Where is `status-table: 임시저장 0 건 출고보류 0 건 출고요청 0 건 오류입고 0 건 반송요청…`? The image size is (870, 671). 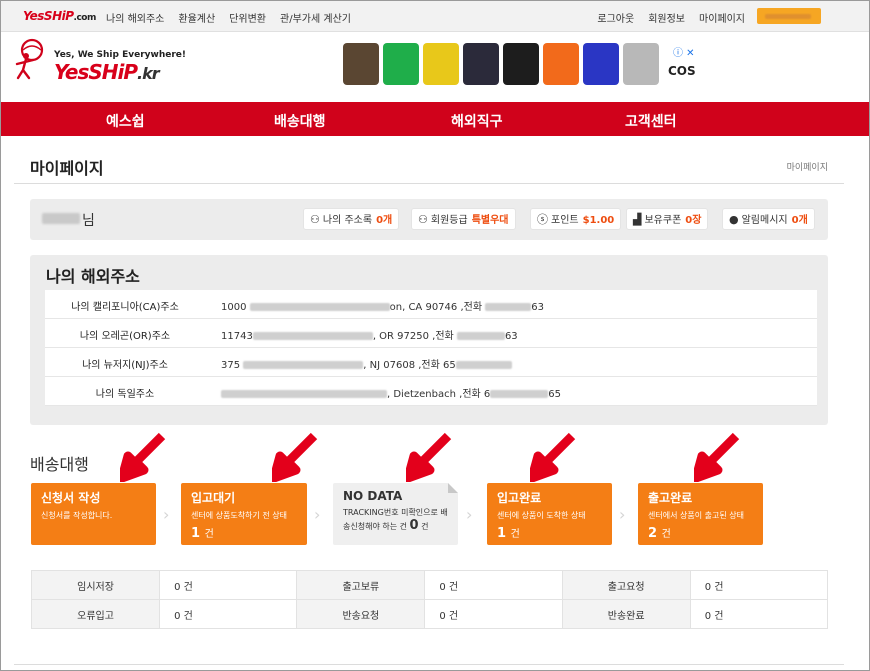 status-table: 임시저장 0 건 출고보류 0 건 출고요청 0 건 오류입고 0 건 반송요청… is located at coordinates (429, 599).